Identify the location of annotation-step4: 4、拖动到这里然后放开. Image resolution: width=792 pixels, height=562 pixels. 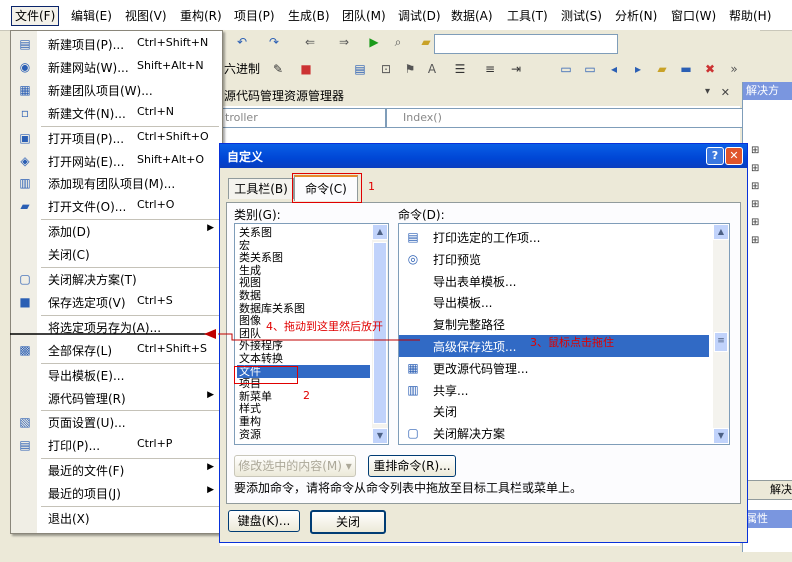
(324, 326).